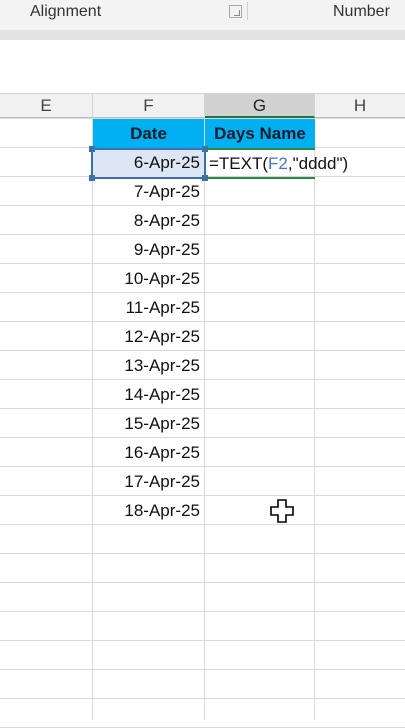  What do you see at coordinates (361, 11) in the screenshot?
I see `number-group-label: Number` at bounding box center [361, 11].